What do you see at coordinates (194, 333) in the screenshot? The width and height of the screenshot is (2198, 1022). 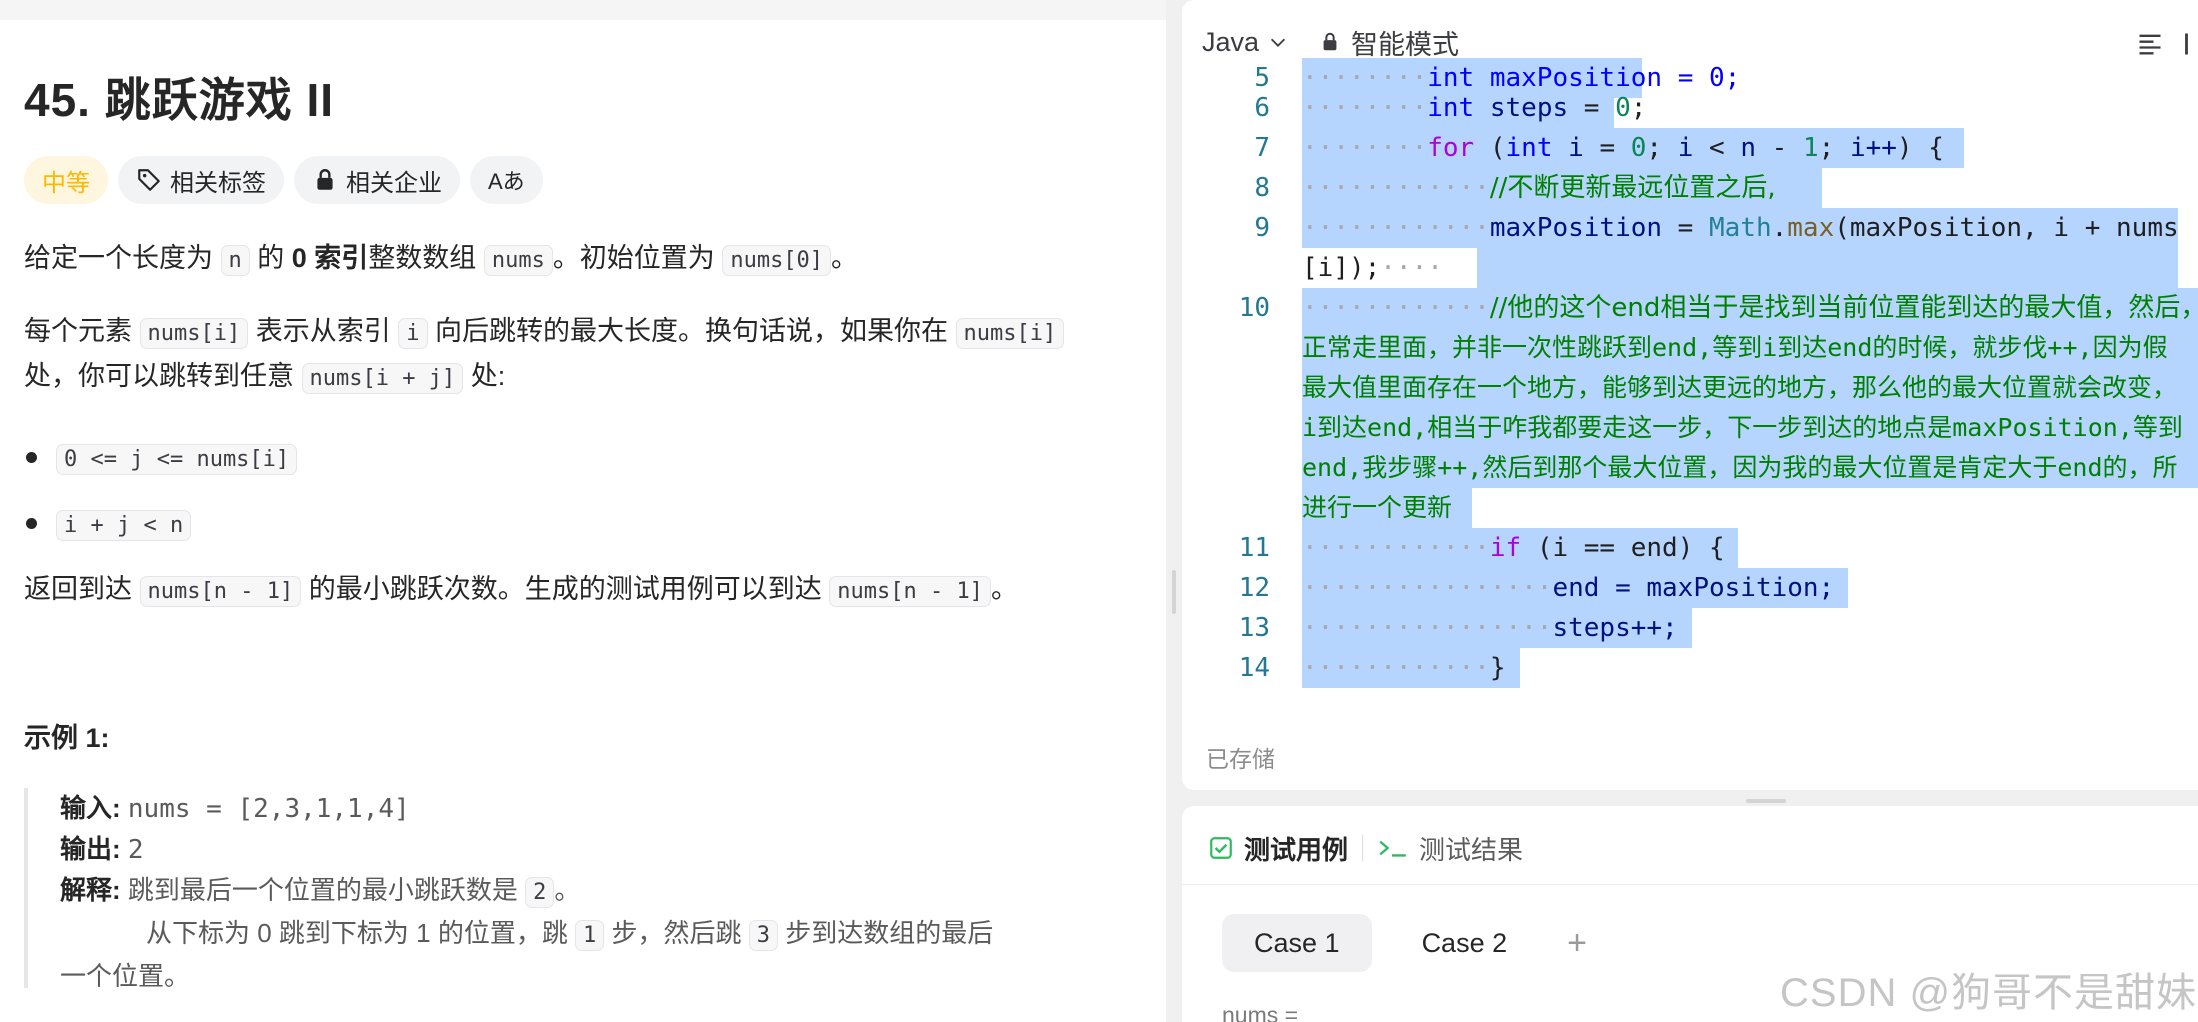 I see `inline-code-numsi: nums[i]` at bounding box center [194, 333].